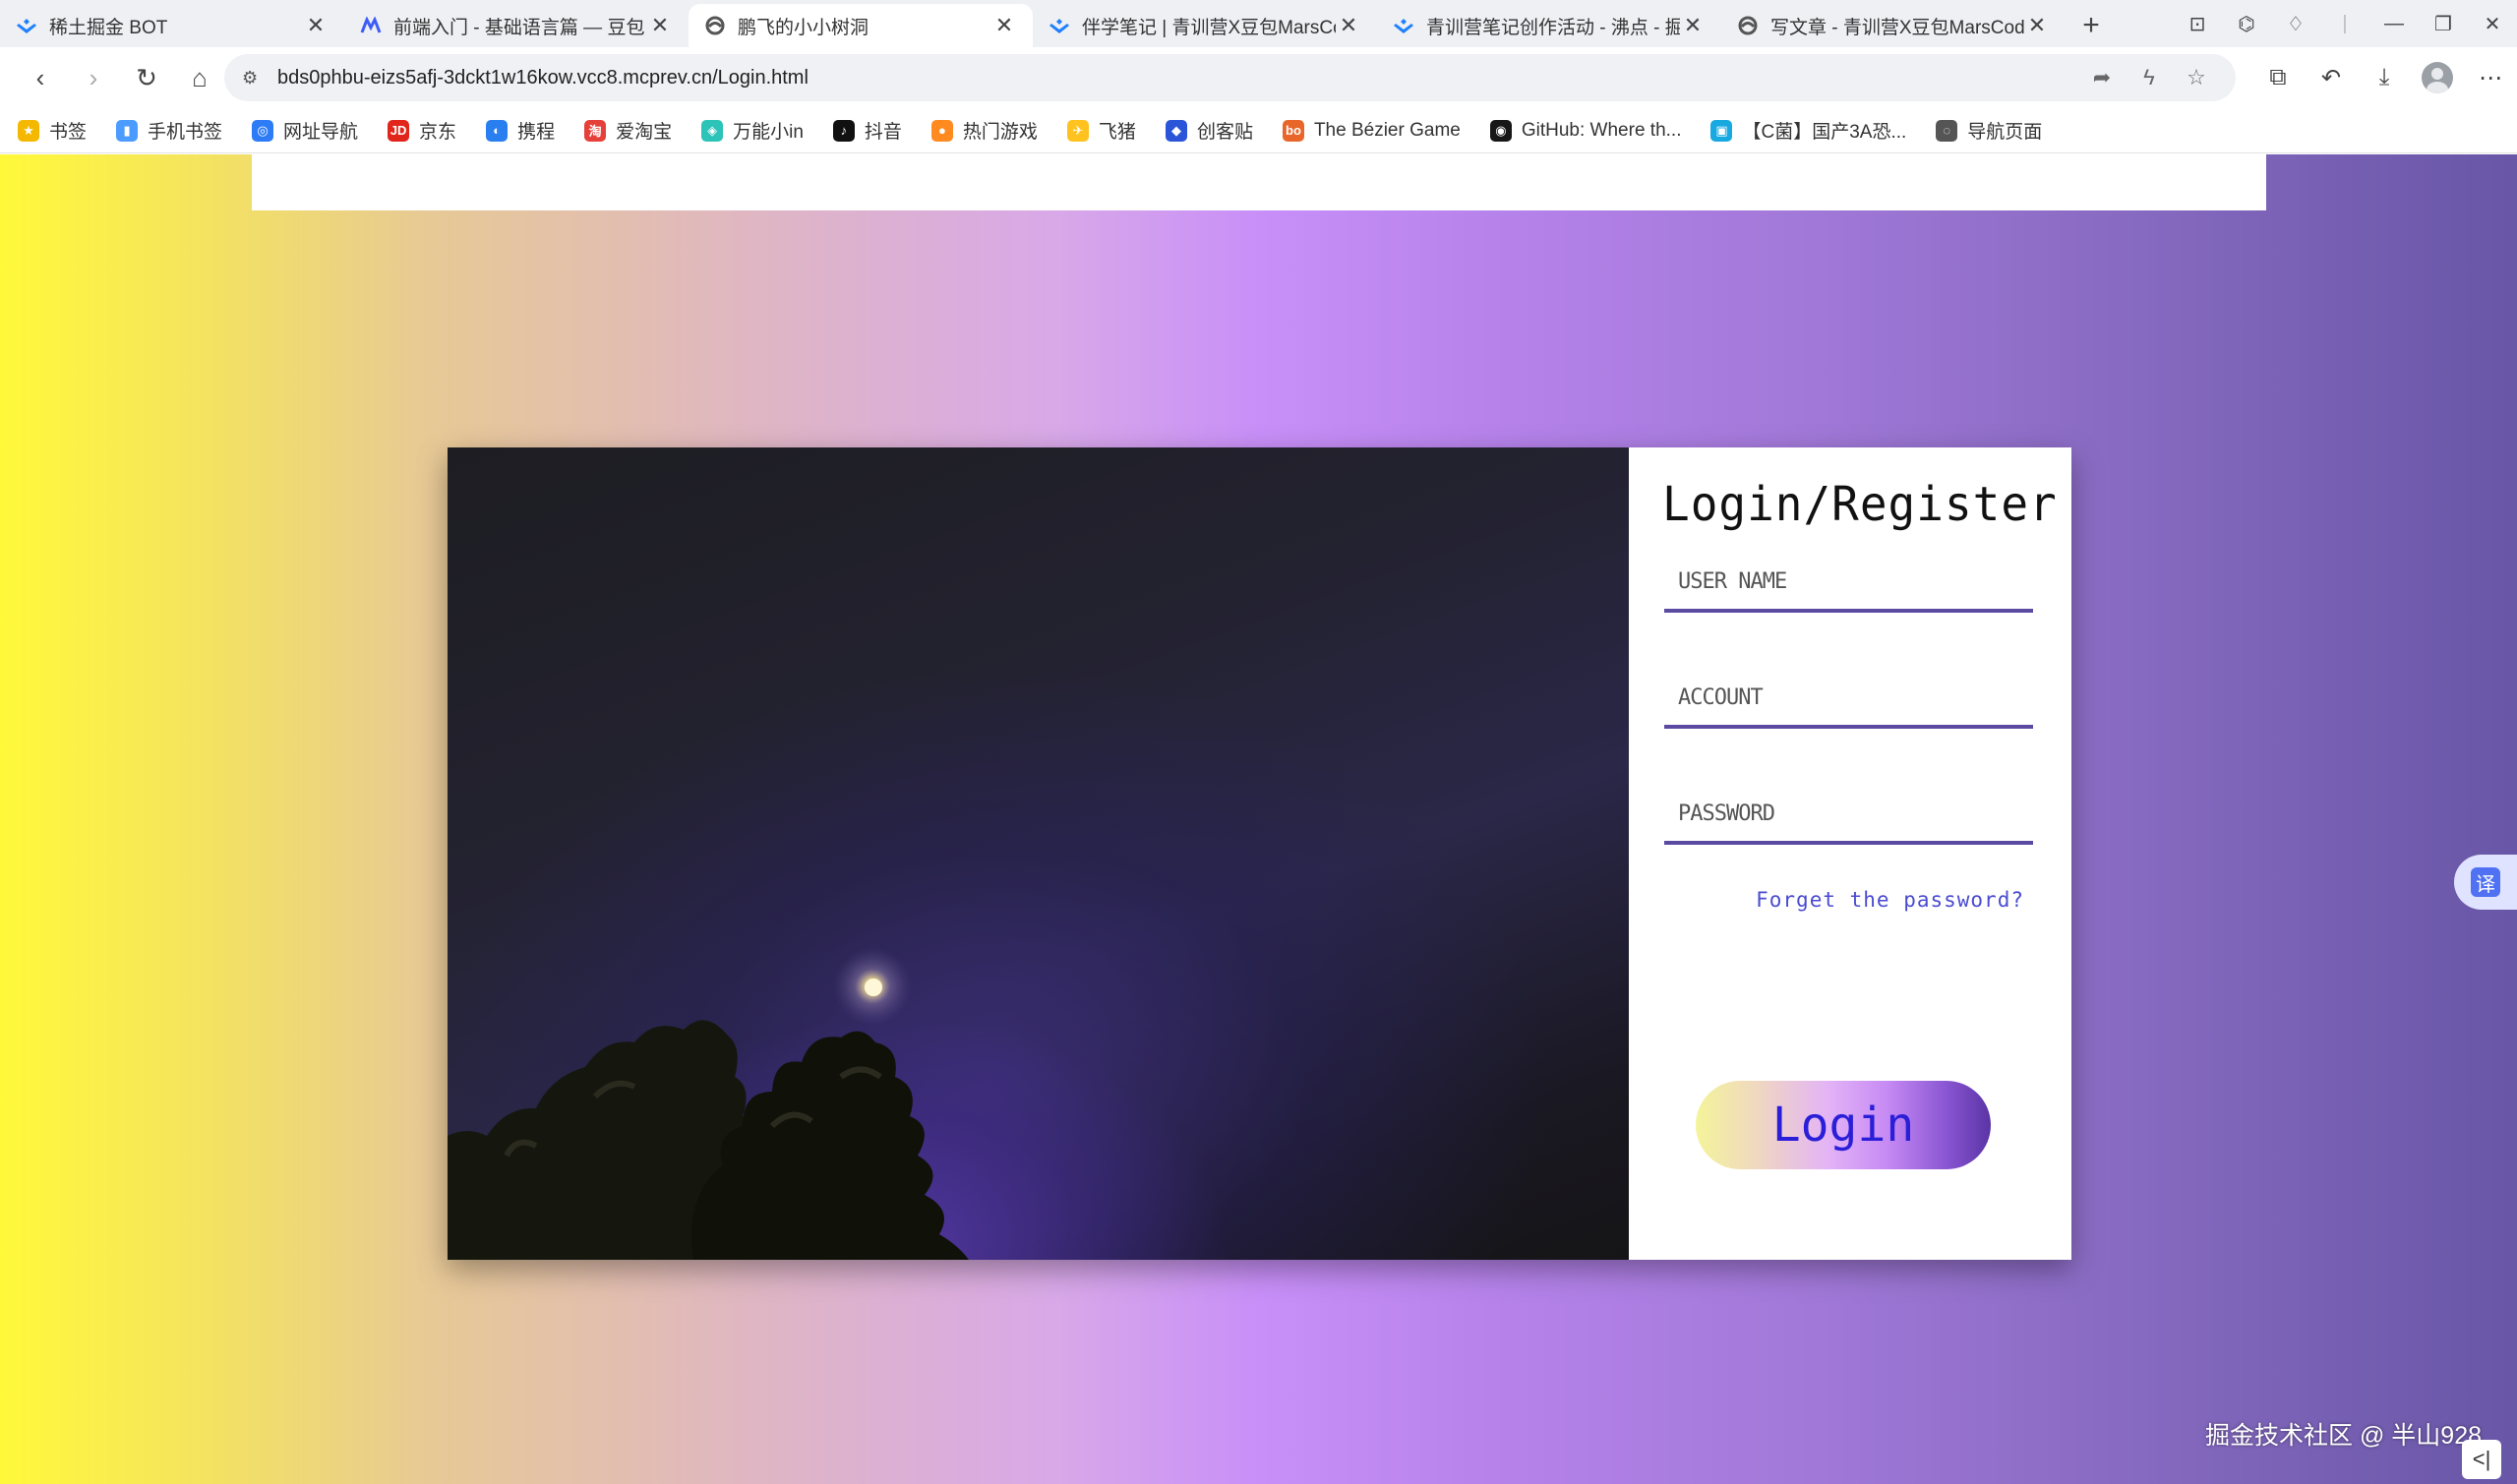 This screenshot has height=1484, width=2517. Describe the element at coordinates (1860, 504) in the screenshot. I see `login-title: Login/Register` at that location.